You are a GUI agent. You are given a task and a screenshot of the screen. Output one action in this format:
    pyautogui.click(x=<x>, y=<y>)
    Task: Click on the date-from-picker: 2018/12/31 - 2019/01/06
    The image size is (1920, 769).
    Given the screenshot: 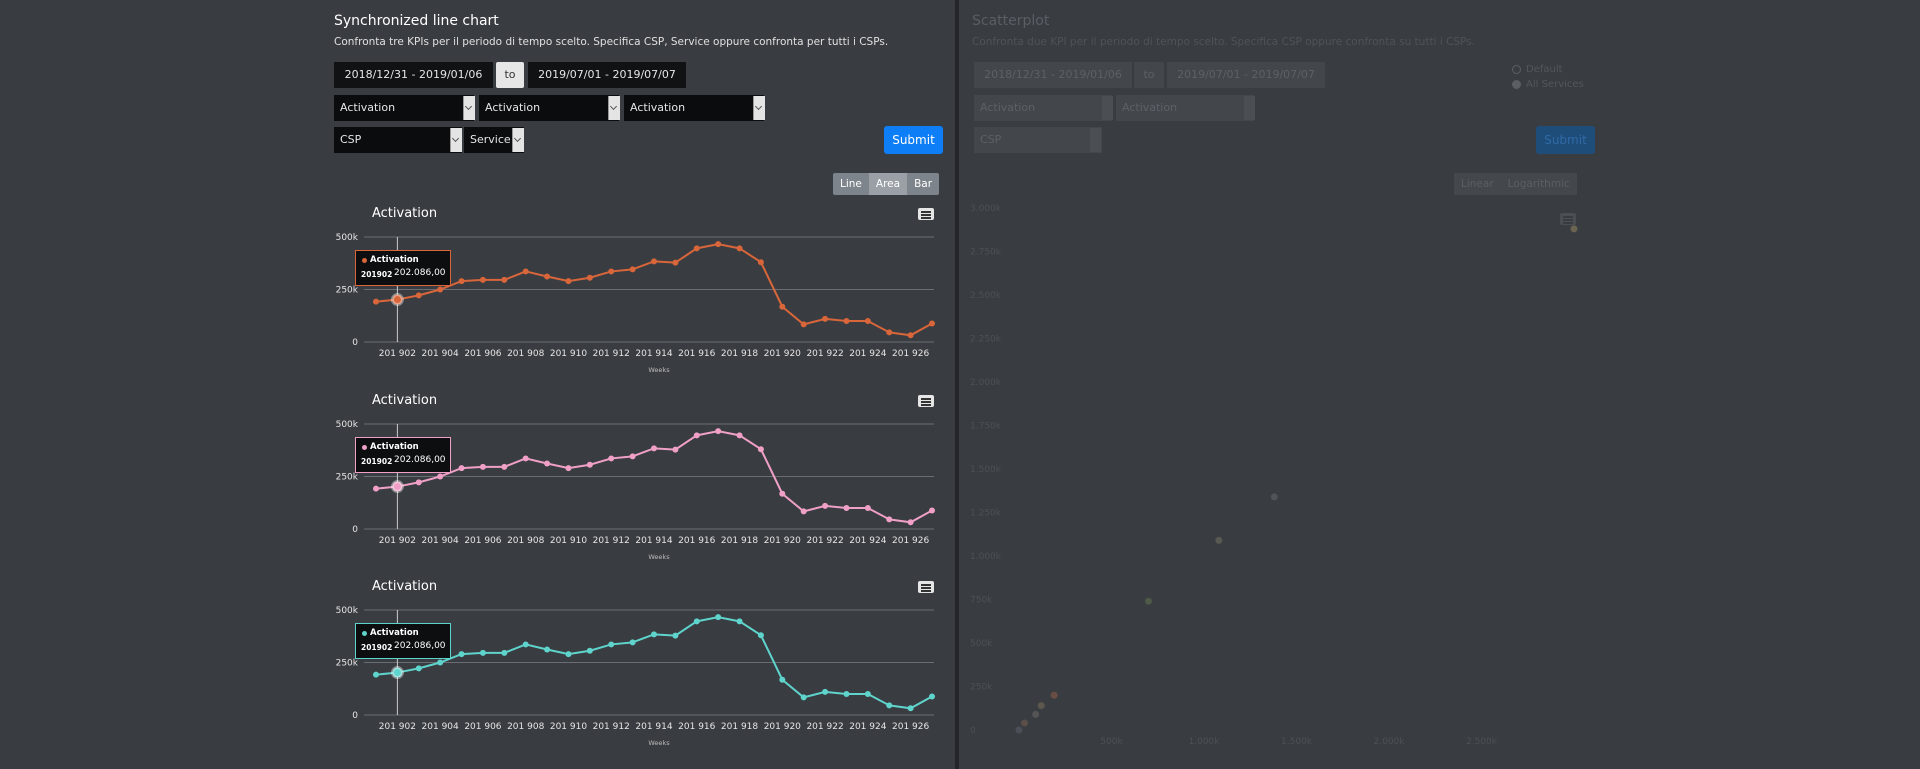 What is the action you would take?
    pyautogui.click(x=413, y=75)
    